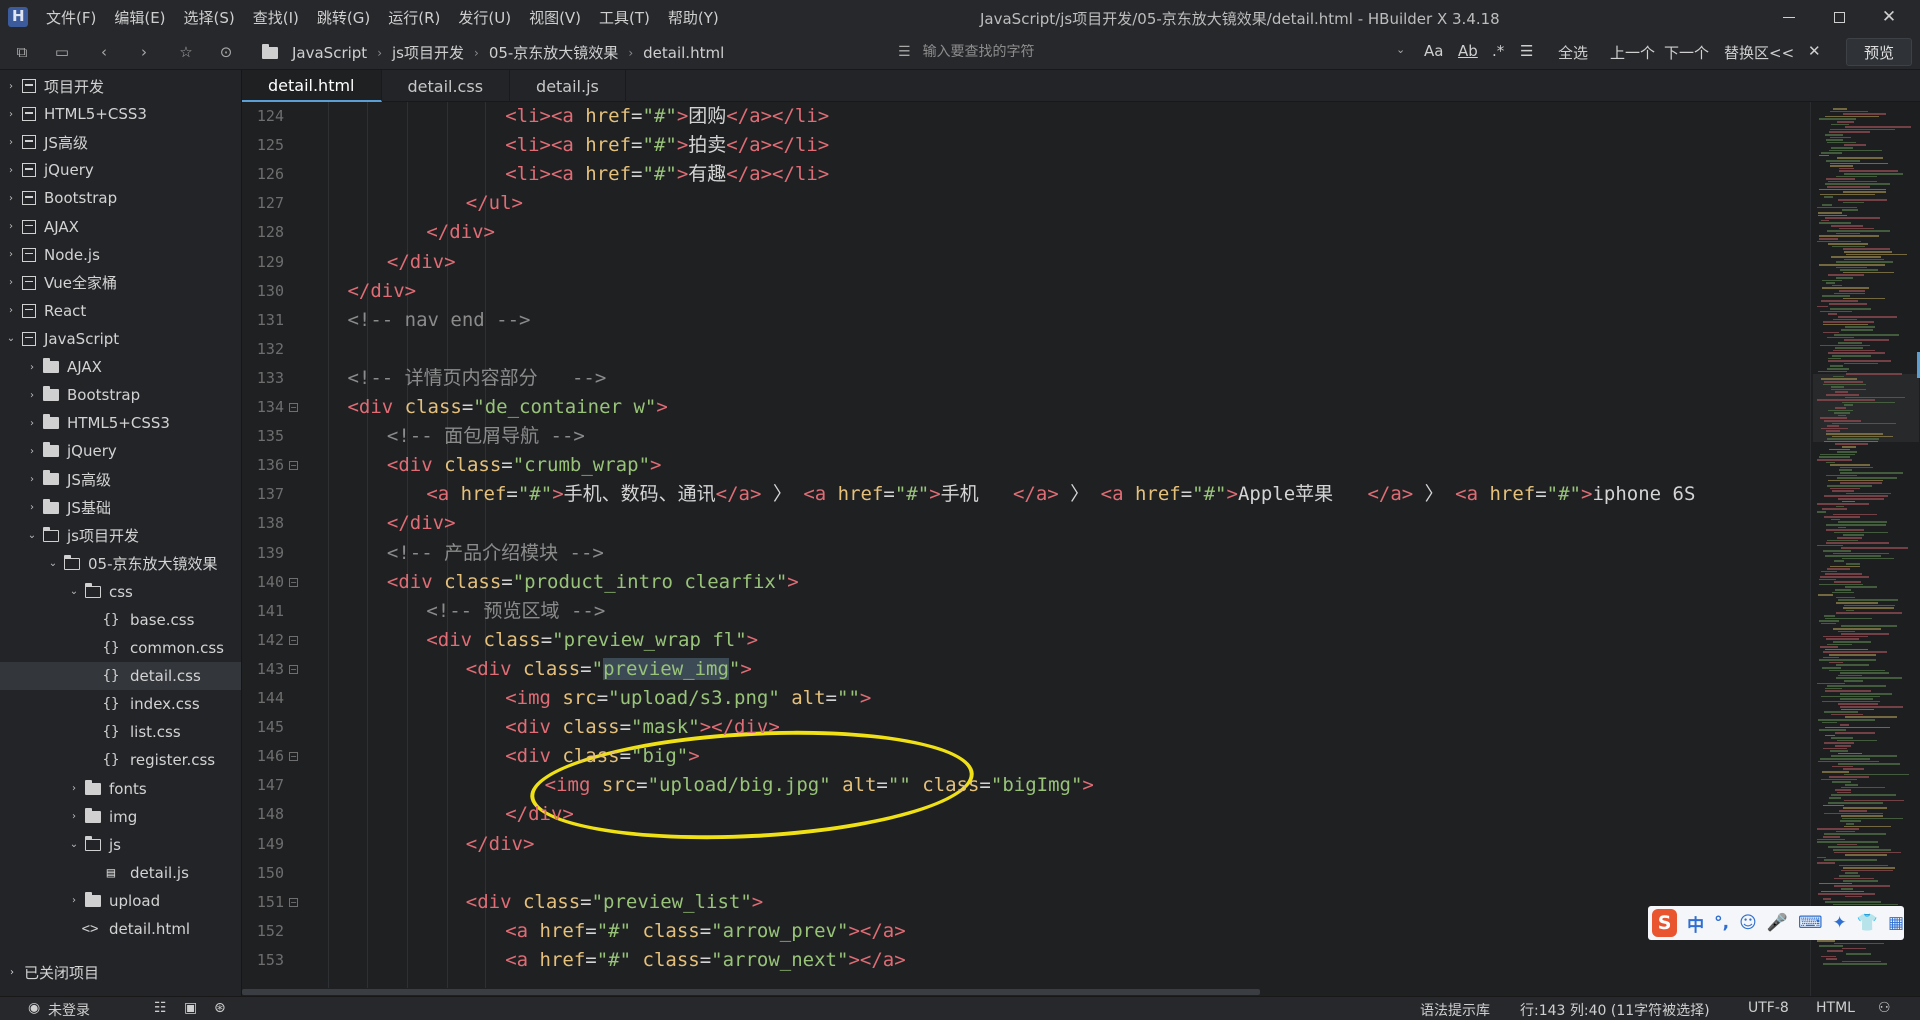  What do you see at coordinates (1695, 923) in the screenshot?
I see `ime-chinese-mode: 中` at bounding box center [1695, 923].